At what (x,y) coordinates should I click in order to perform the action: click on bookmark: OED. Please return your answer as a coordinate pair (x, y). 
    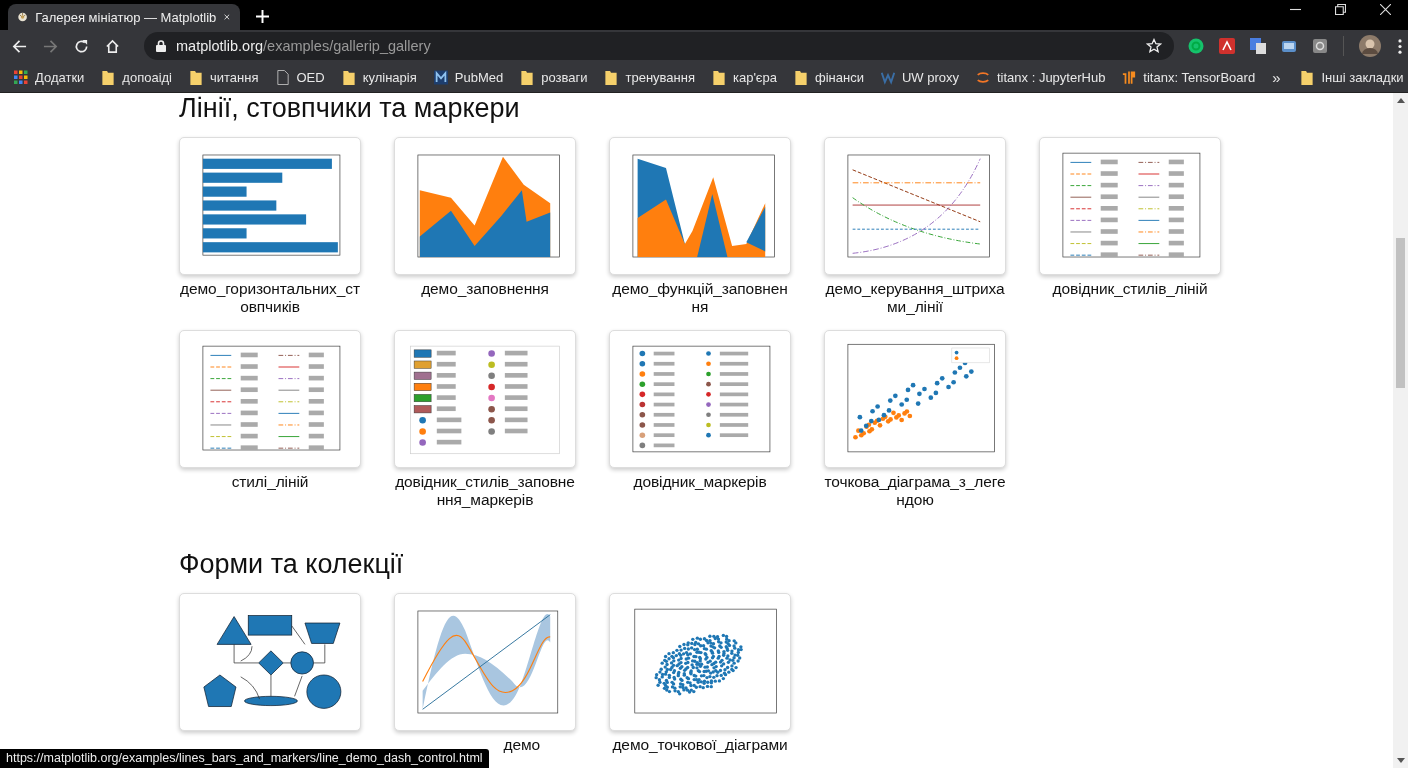
    Looking at the image, I should click on (300, 77).